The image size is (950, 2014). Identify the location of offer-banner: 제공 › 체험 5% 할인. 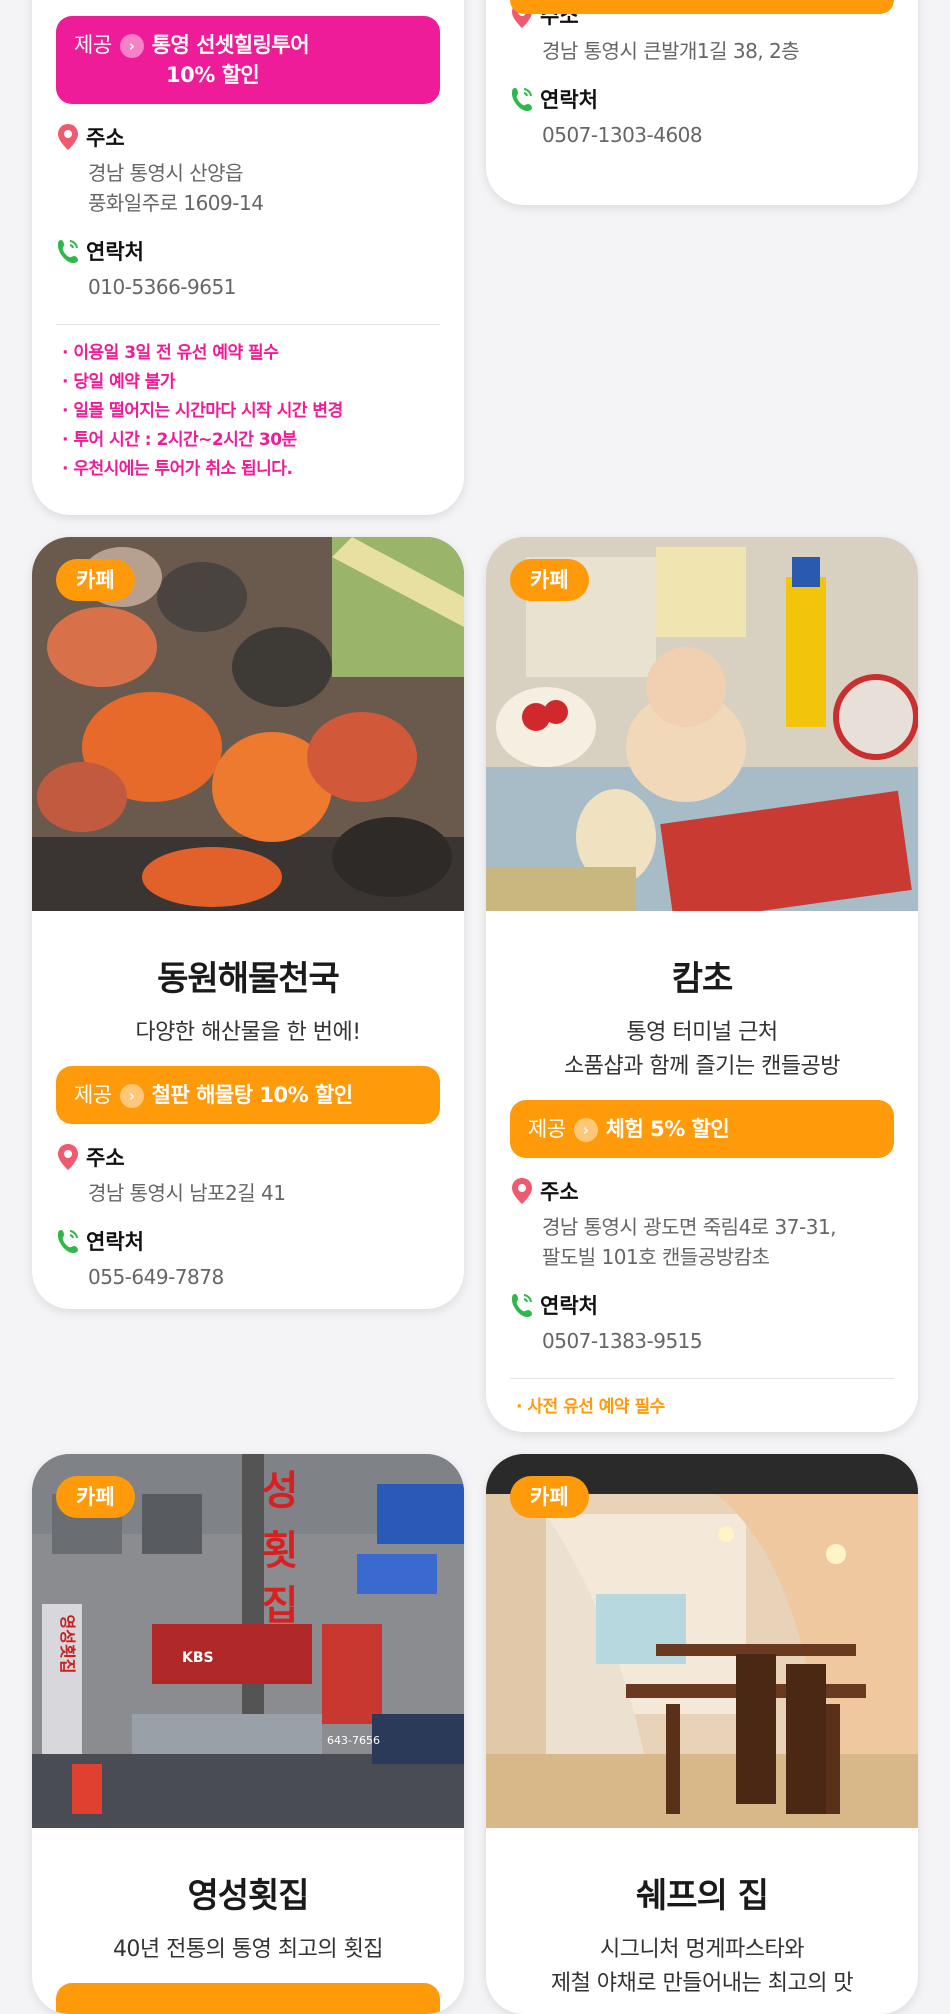
(702, 1129).